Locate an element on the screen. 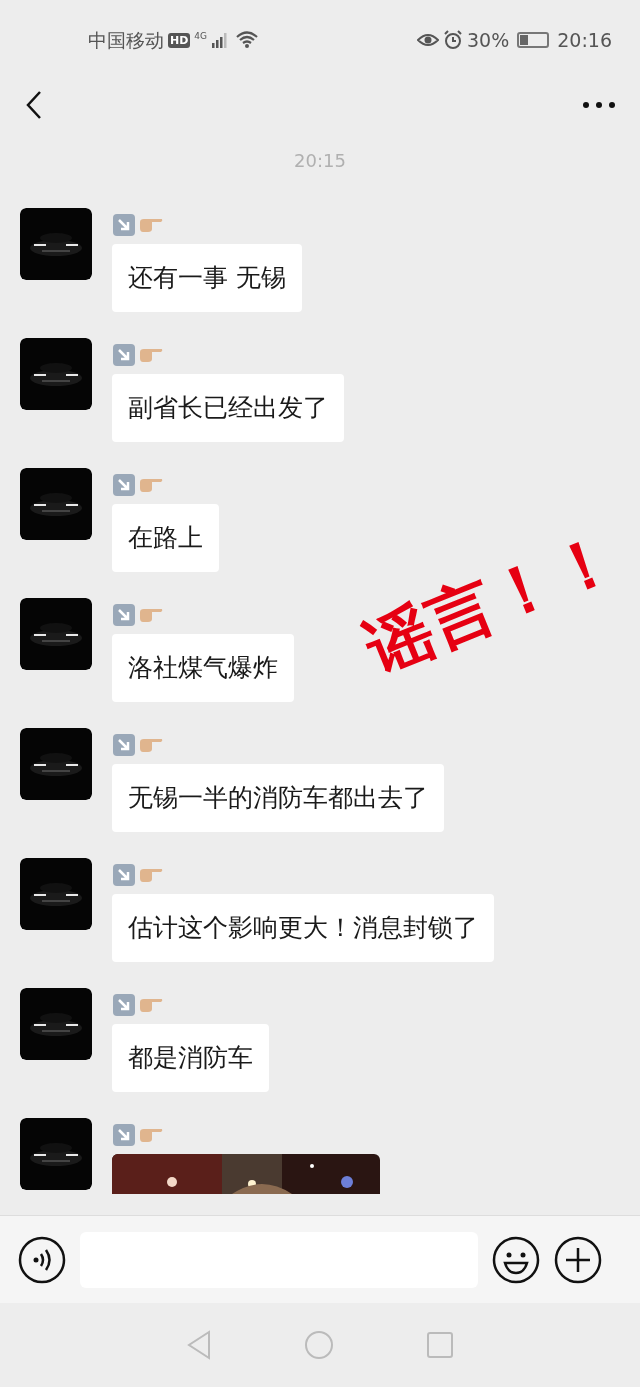  network-type: 4G is located at coordinates (201, 36).